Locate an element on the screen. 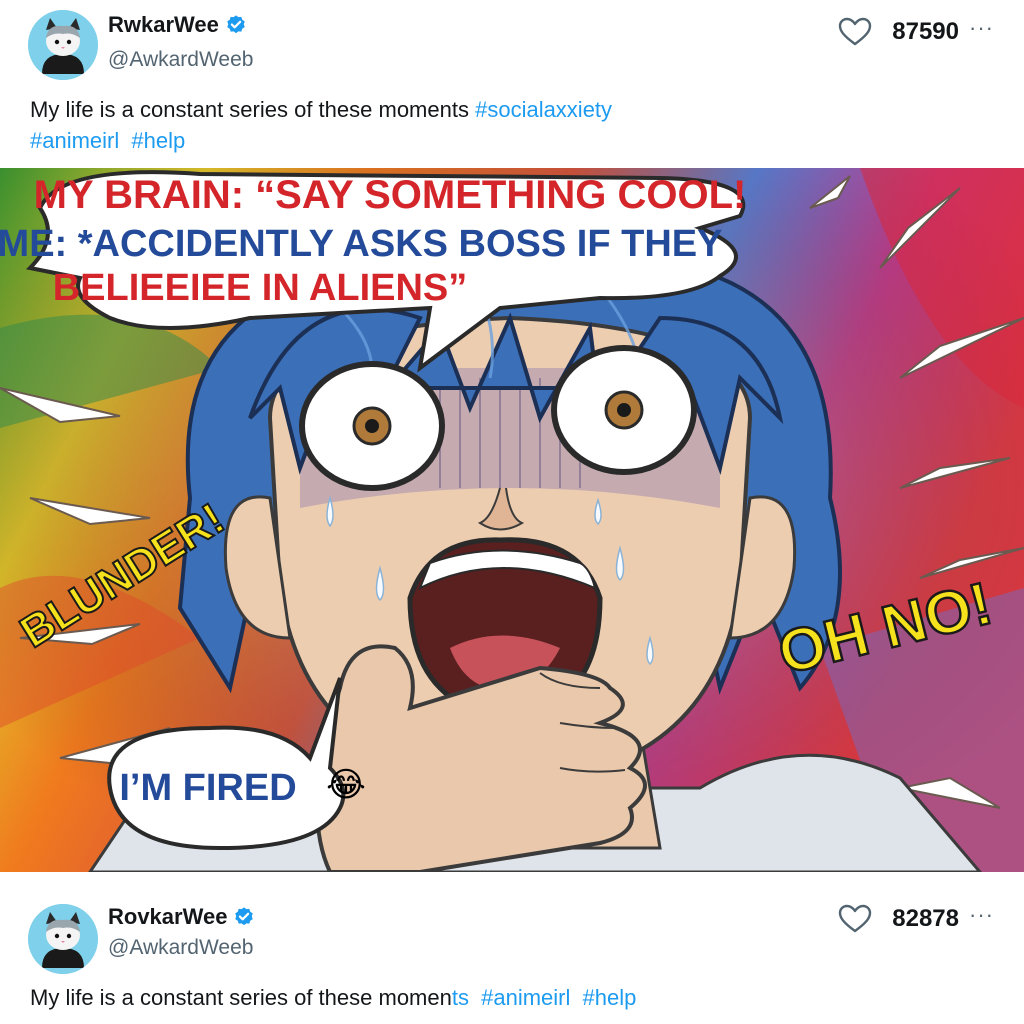  display-name: RwkarWee is located at coordinates (163, 25).